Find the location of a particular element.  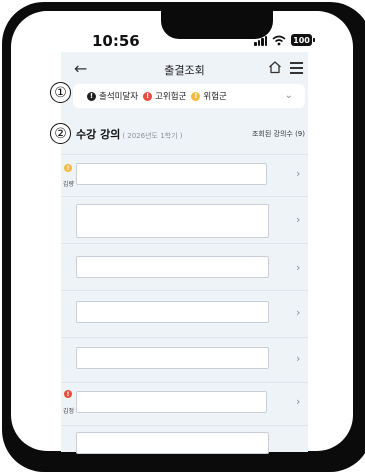

course-row is located at coordinates (184, 440).